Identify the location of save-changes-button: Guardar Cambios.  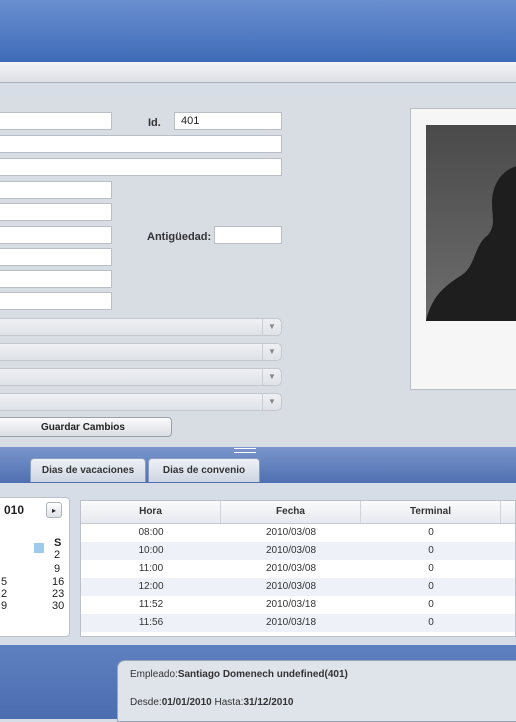
(86, 427).